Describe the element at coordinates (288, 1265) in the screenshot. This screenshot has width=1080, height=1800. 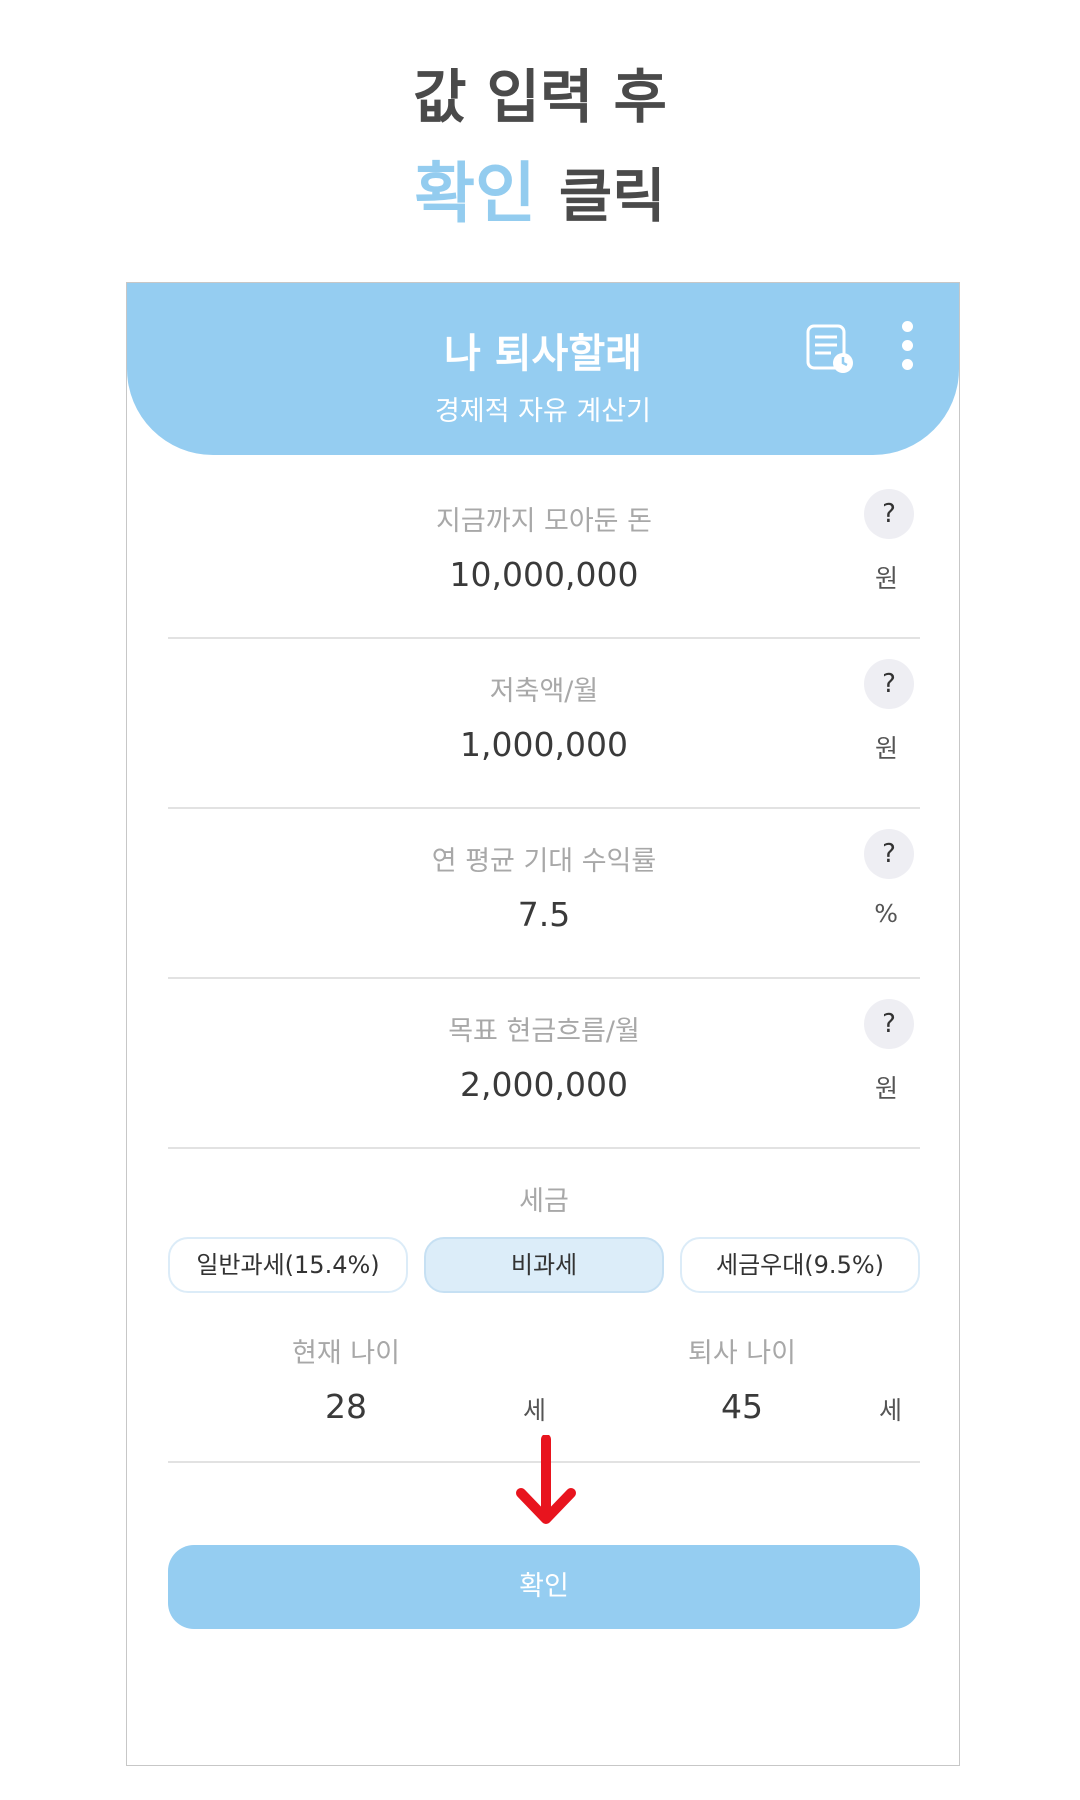
I see `tax-option-general: 일반과세(15.4%)` at that location.